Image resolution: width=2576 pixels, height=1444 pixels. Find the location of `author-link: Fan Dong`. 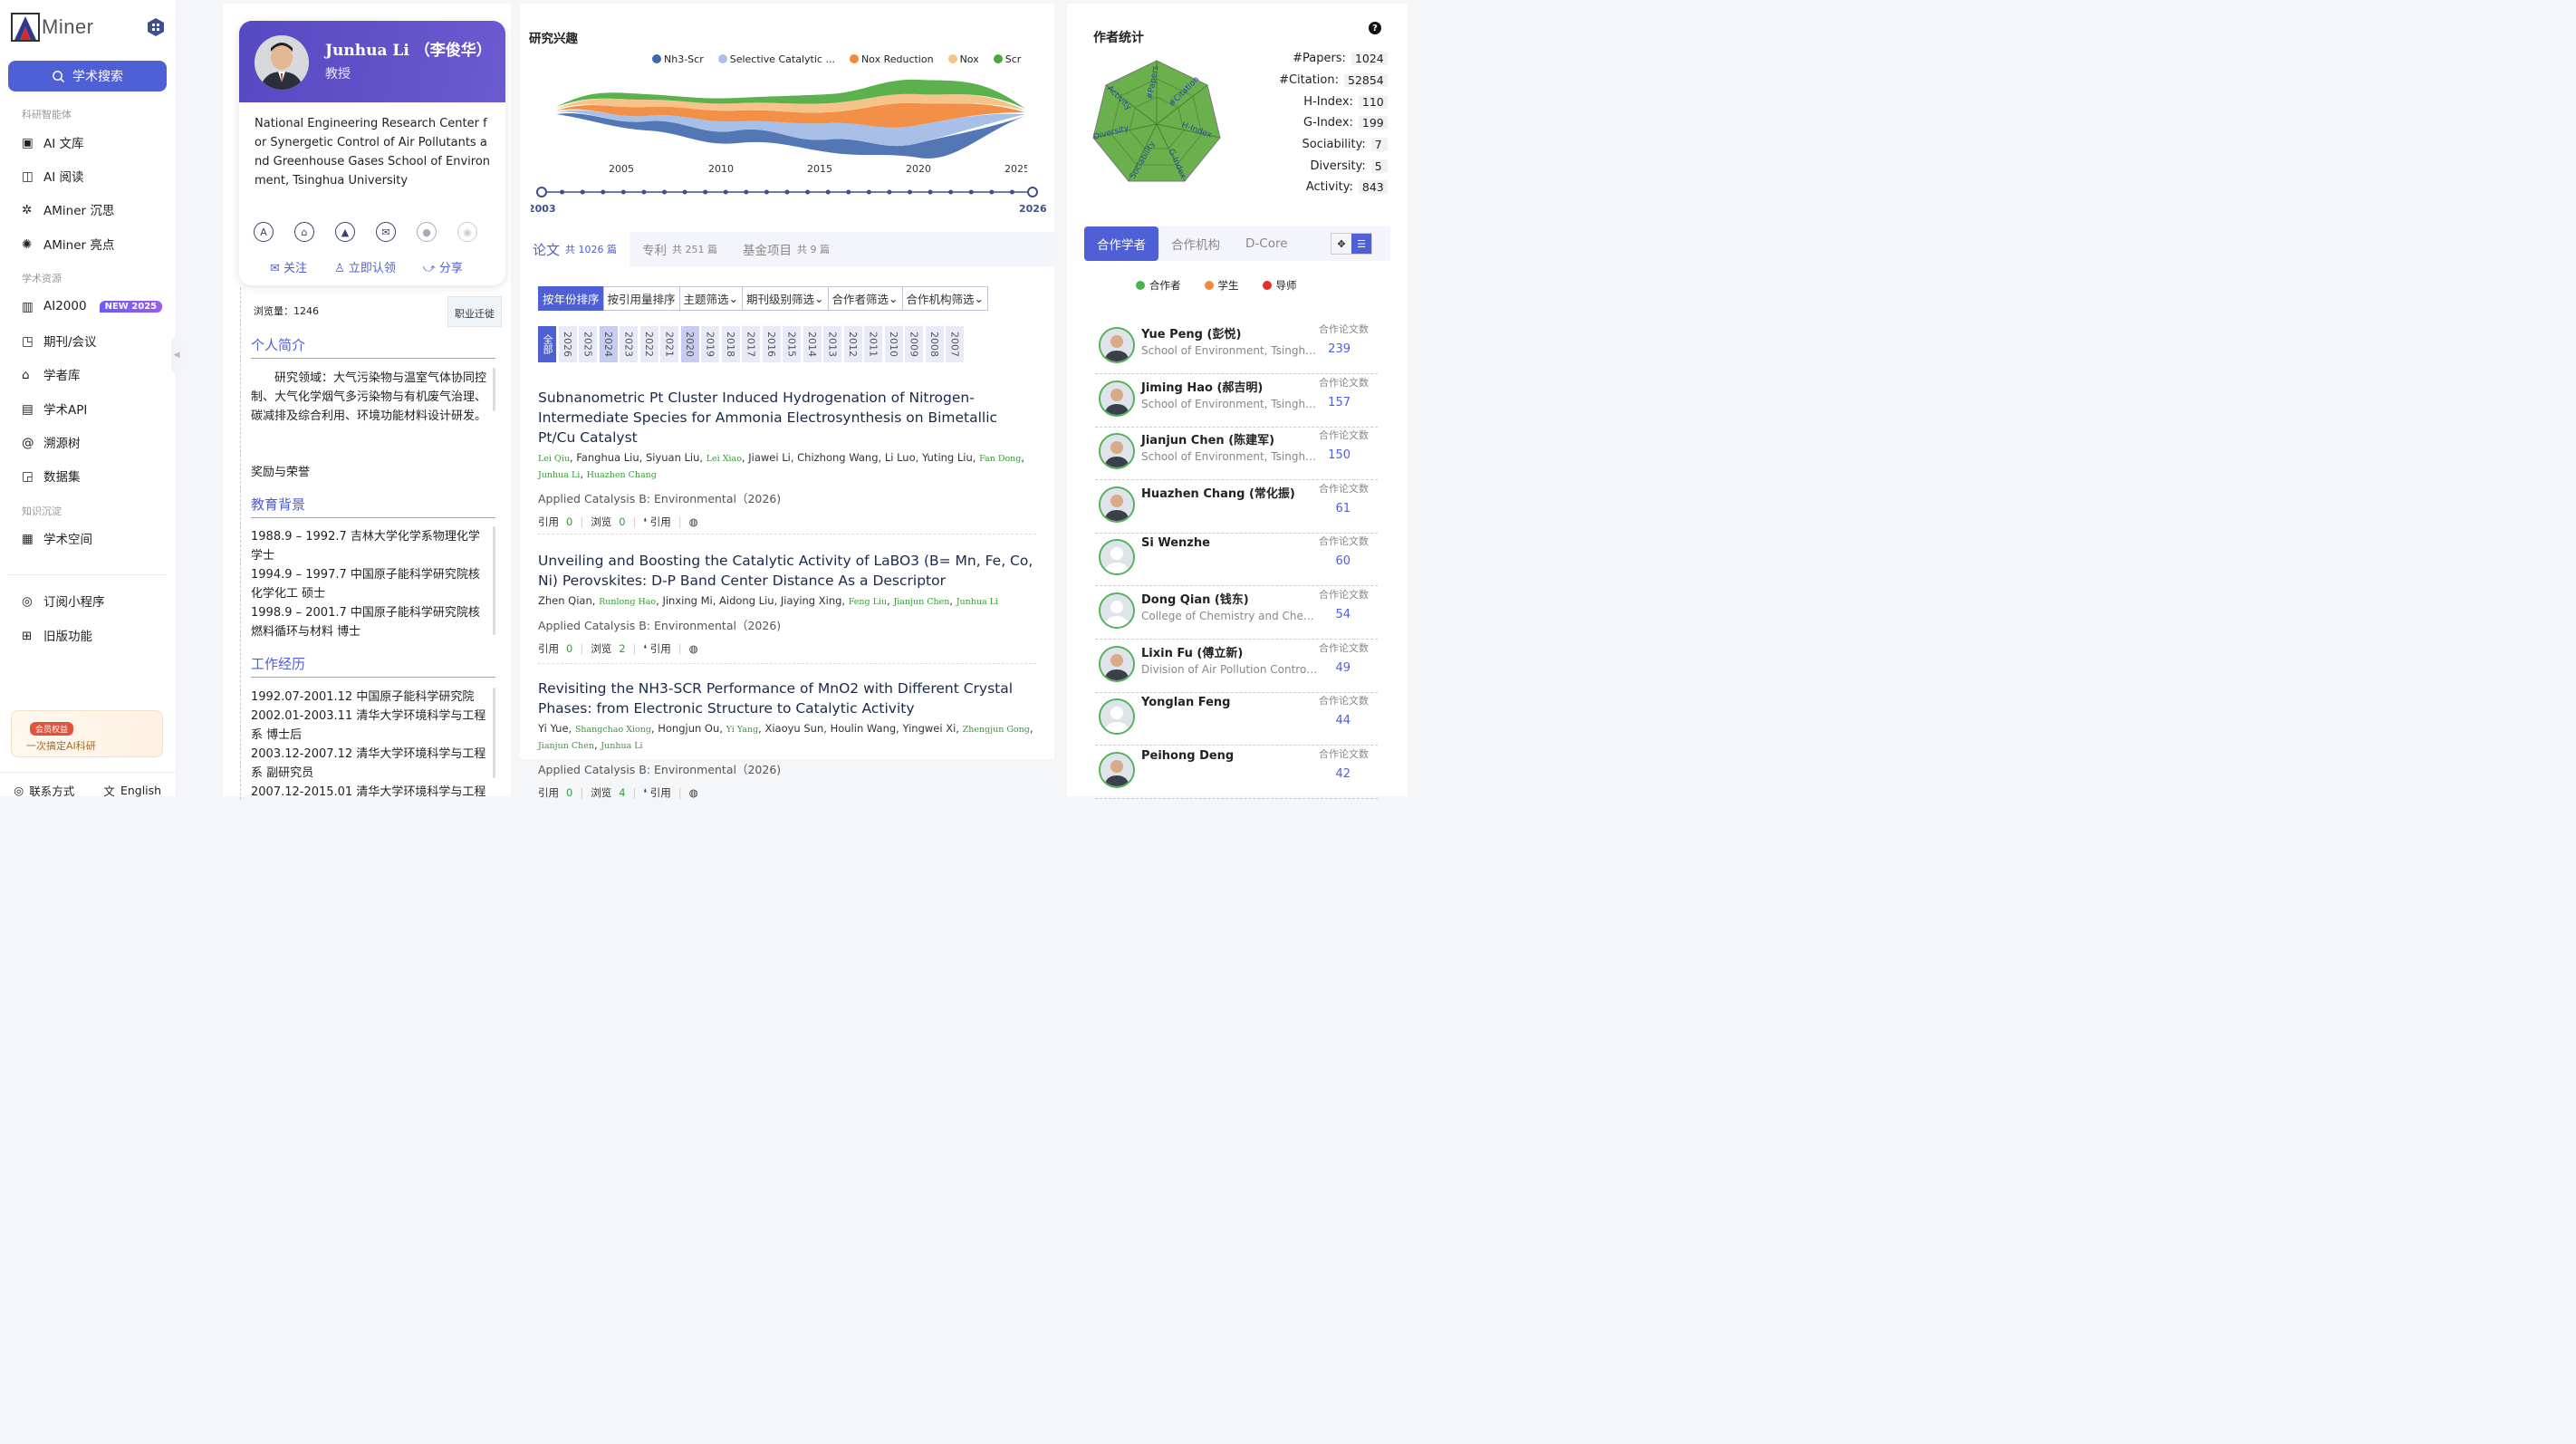

author-link: Fan Dong is located at coordinates (1000, 459).